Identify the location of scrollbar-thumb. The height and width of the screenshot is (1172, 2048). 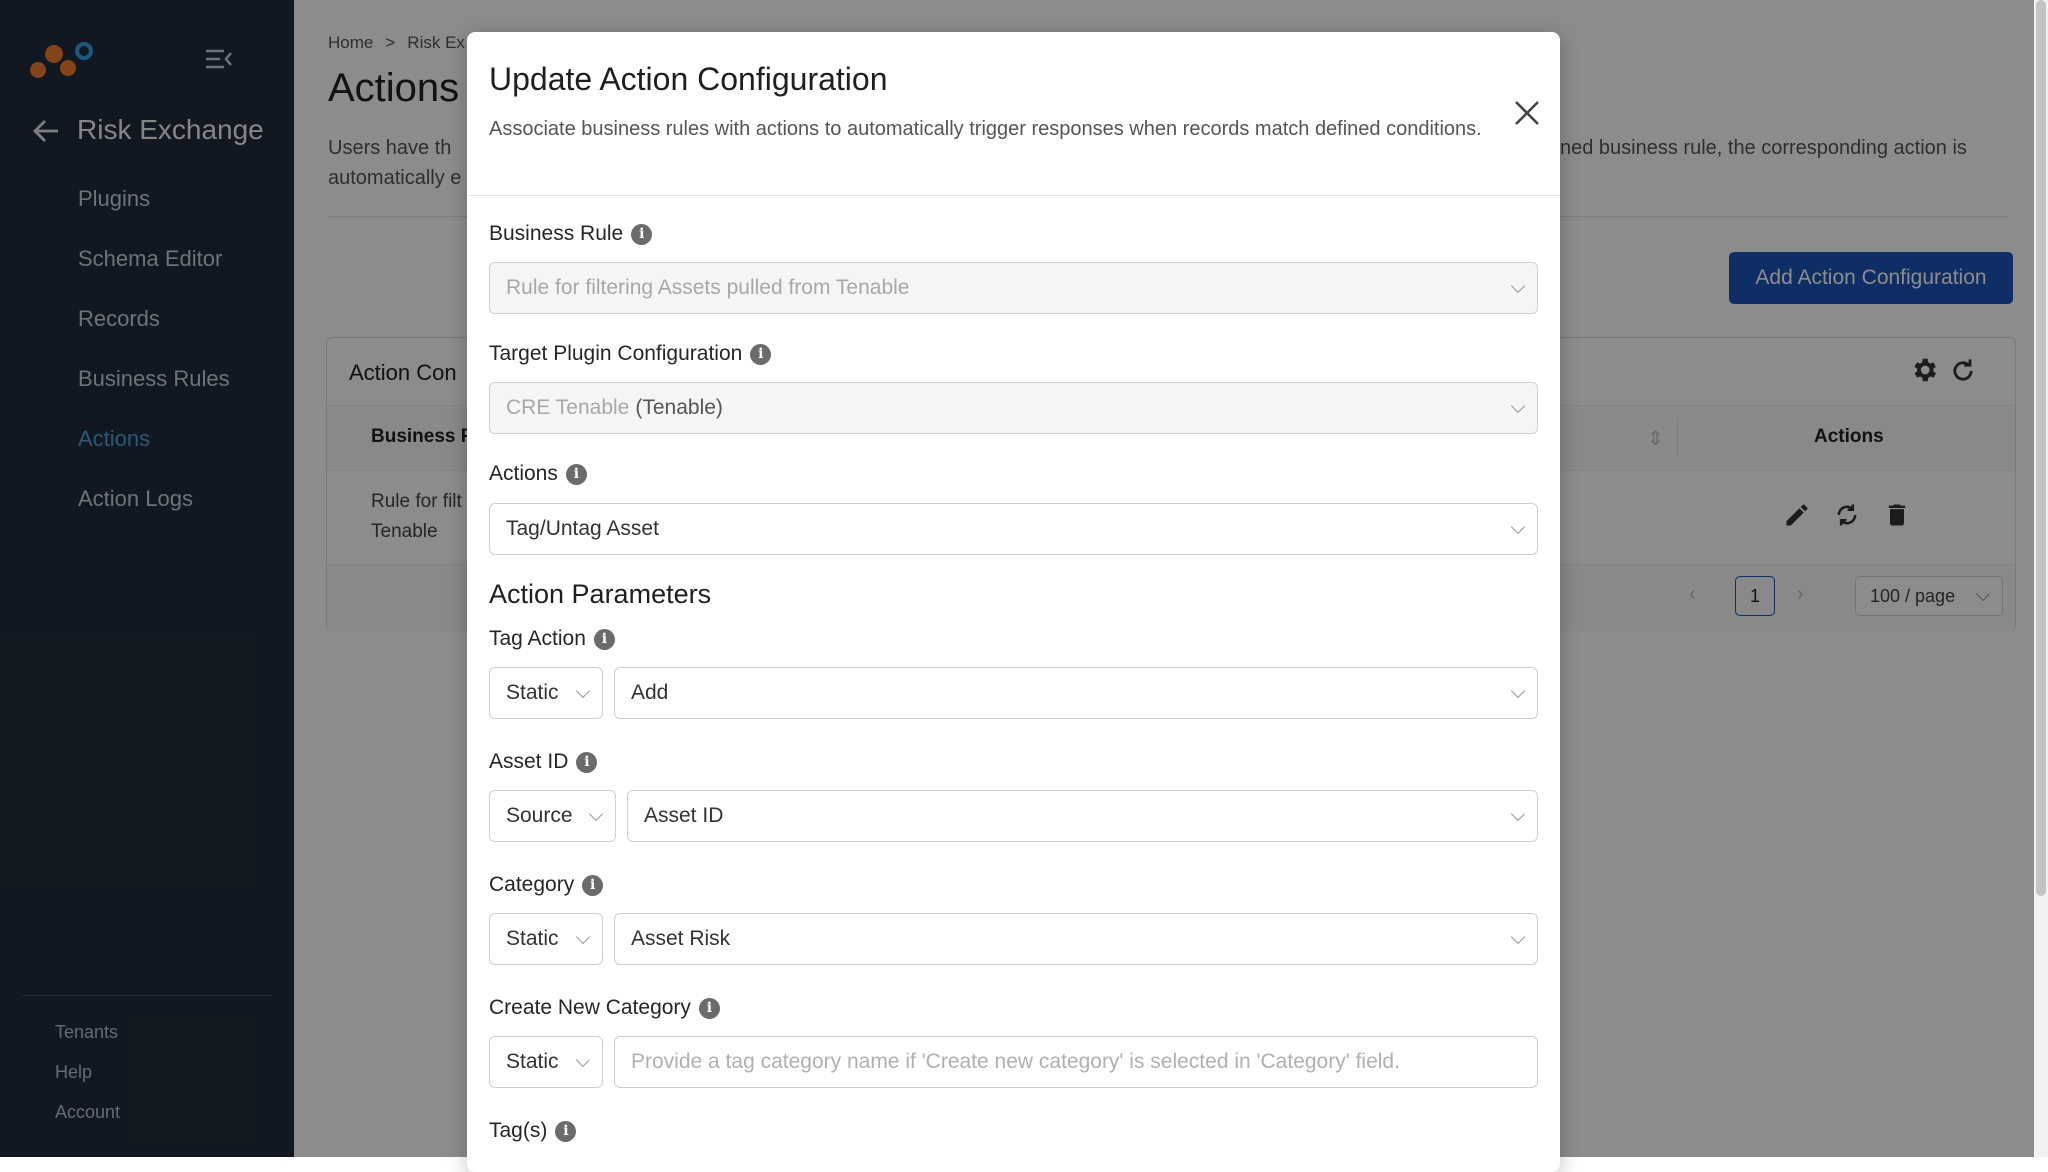
(2041, 448).